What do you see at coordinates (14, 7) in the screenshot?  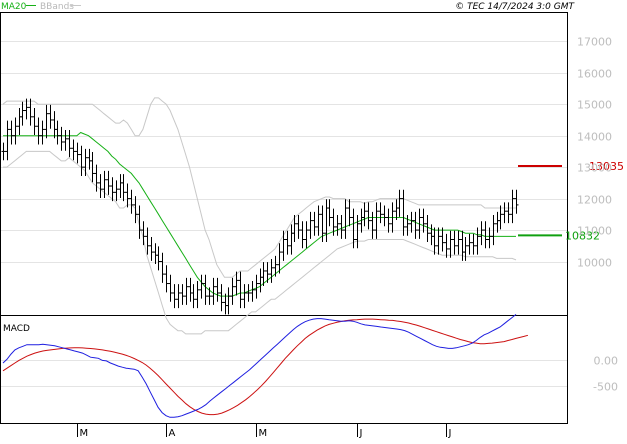 I see `ma20-legend-label: MA20` at bounding box center [14, 7].